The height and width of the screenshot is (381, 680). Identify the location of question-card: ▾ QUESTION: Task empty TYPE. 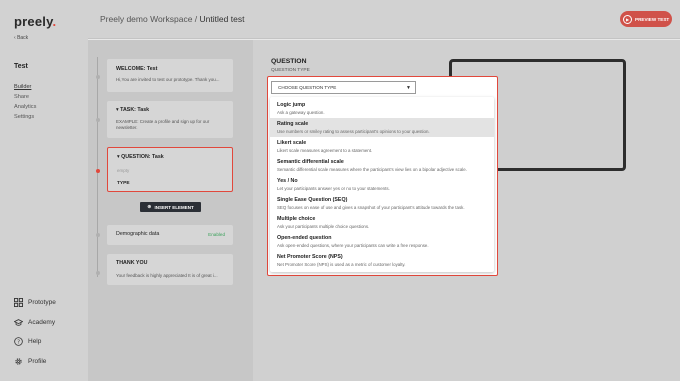
(170, 169).